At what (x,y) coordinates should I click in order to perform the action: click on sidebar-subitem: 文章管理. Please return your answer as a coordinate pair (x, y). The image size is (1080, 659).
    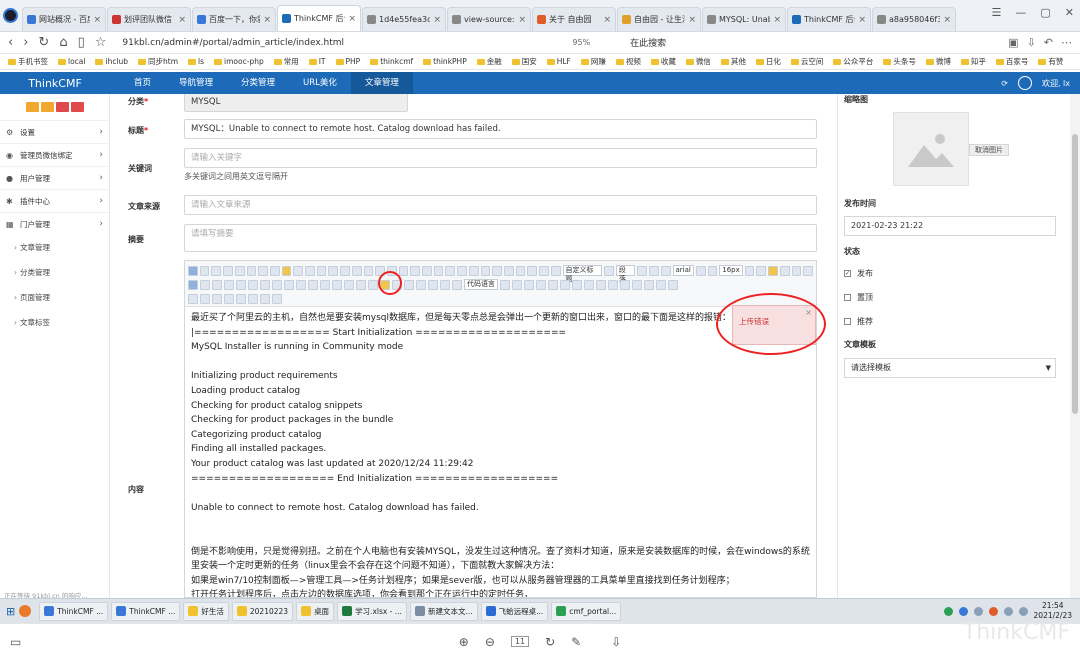
    Looking at the image, I should click on (54, 247).